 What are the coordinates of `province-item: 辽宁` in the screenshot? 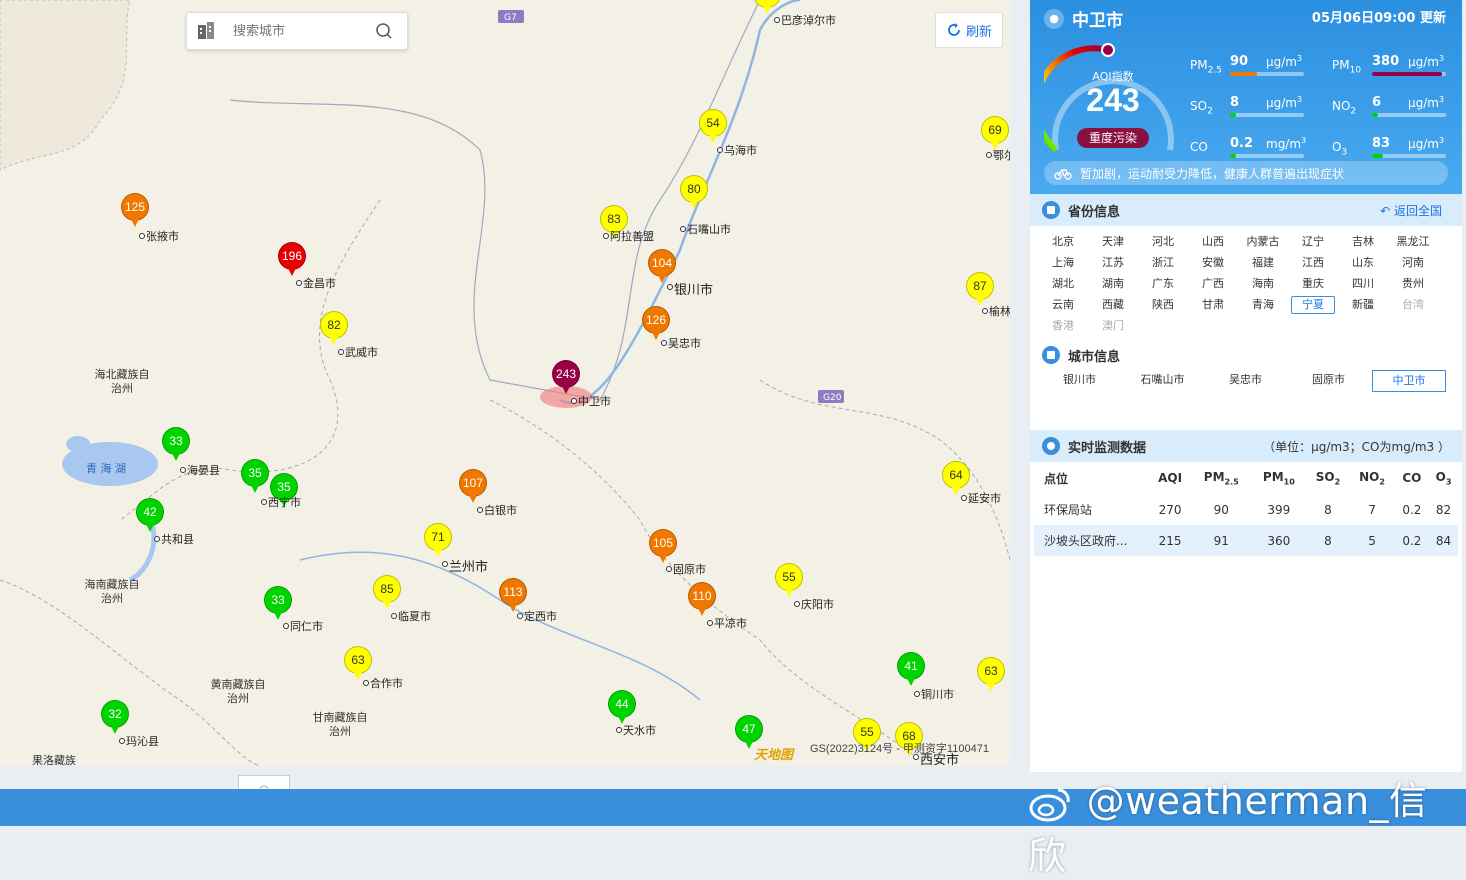 It's located at (1313, 242).